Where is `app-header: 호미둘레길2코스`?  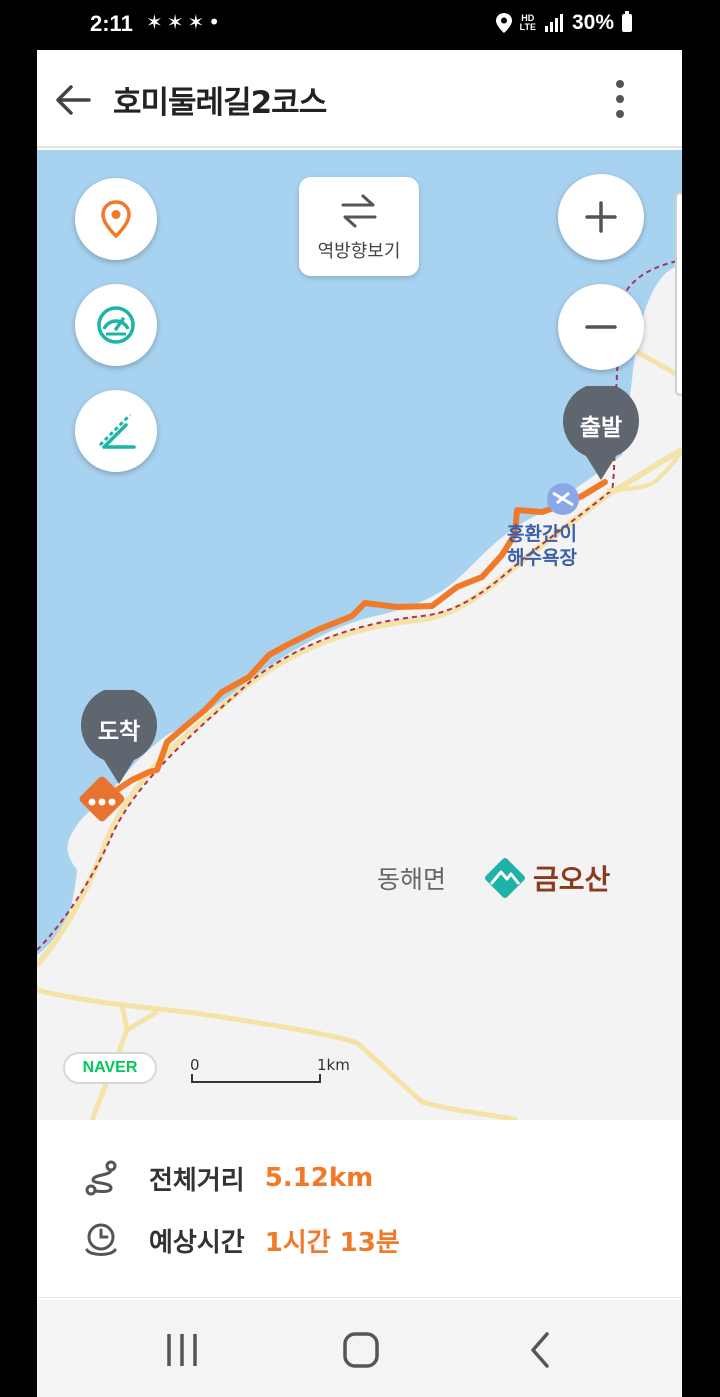
app-header: 호미둘레길2코스 is located at coordinates (359, 99).